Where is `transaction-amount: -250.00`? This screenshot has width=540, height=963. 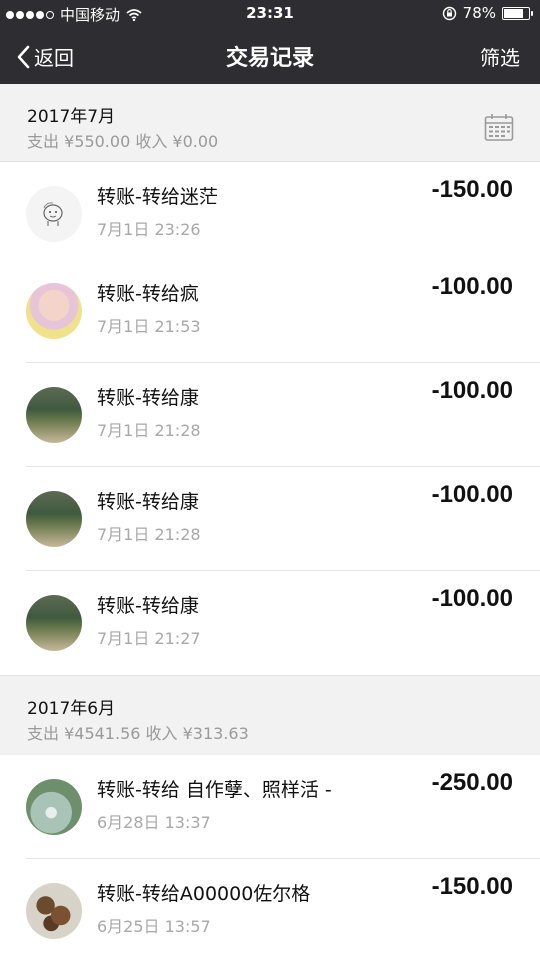 transaction-amount: -250.00 is located at coordinates (472, 782).